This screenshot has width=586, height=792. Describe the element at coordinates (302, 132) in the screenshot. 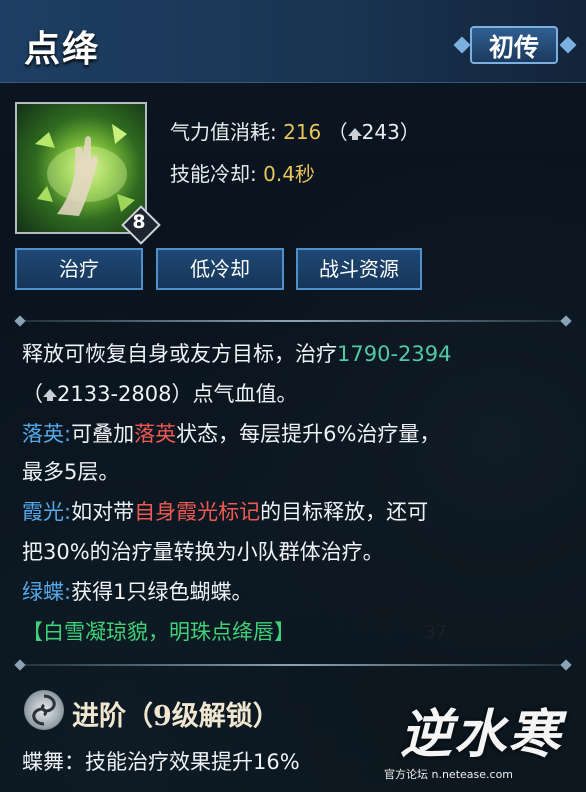

I see `energy-cost-value: 216` at that location.